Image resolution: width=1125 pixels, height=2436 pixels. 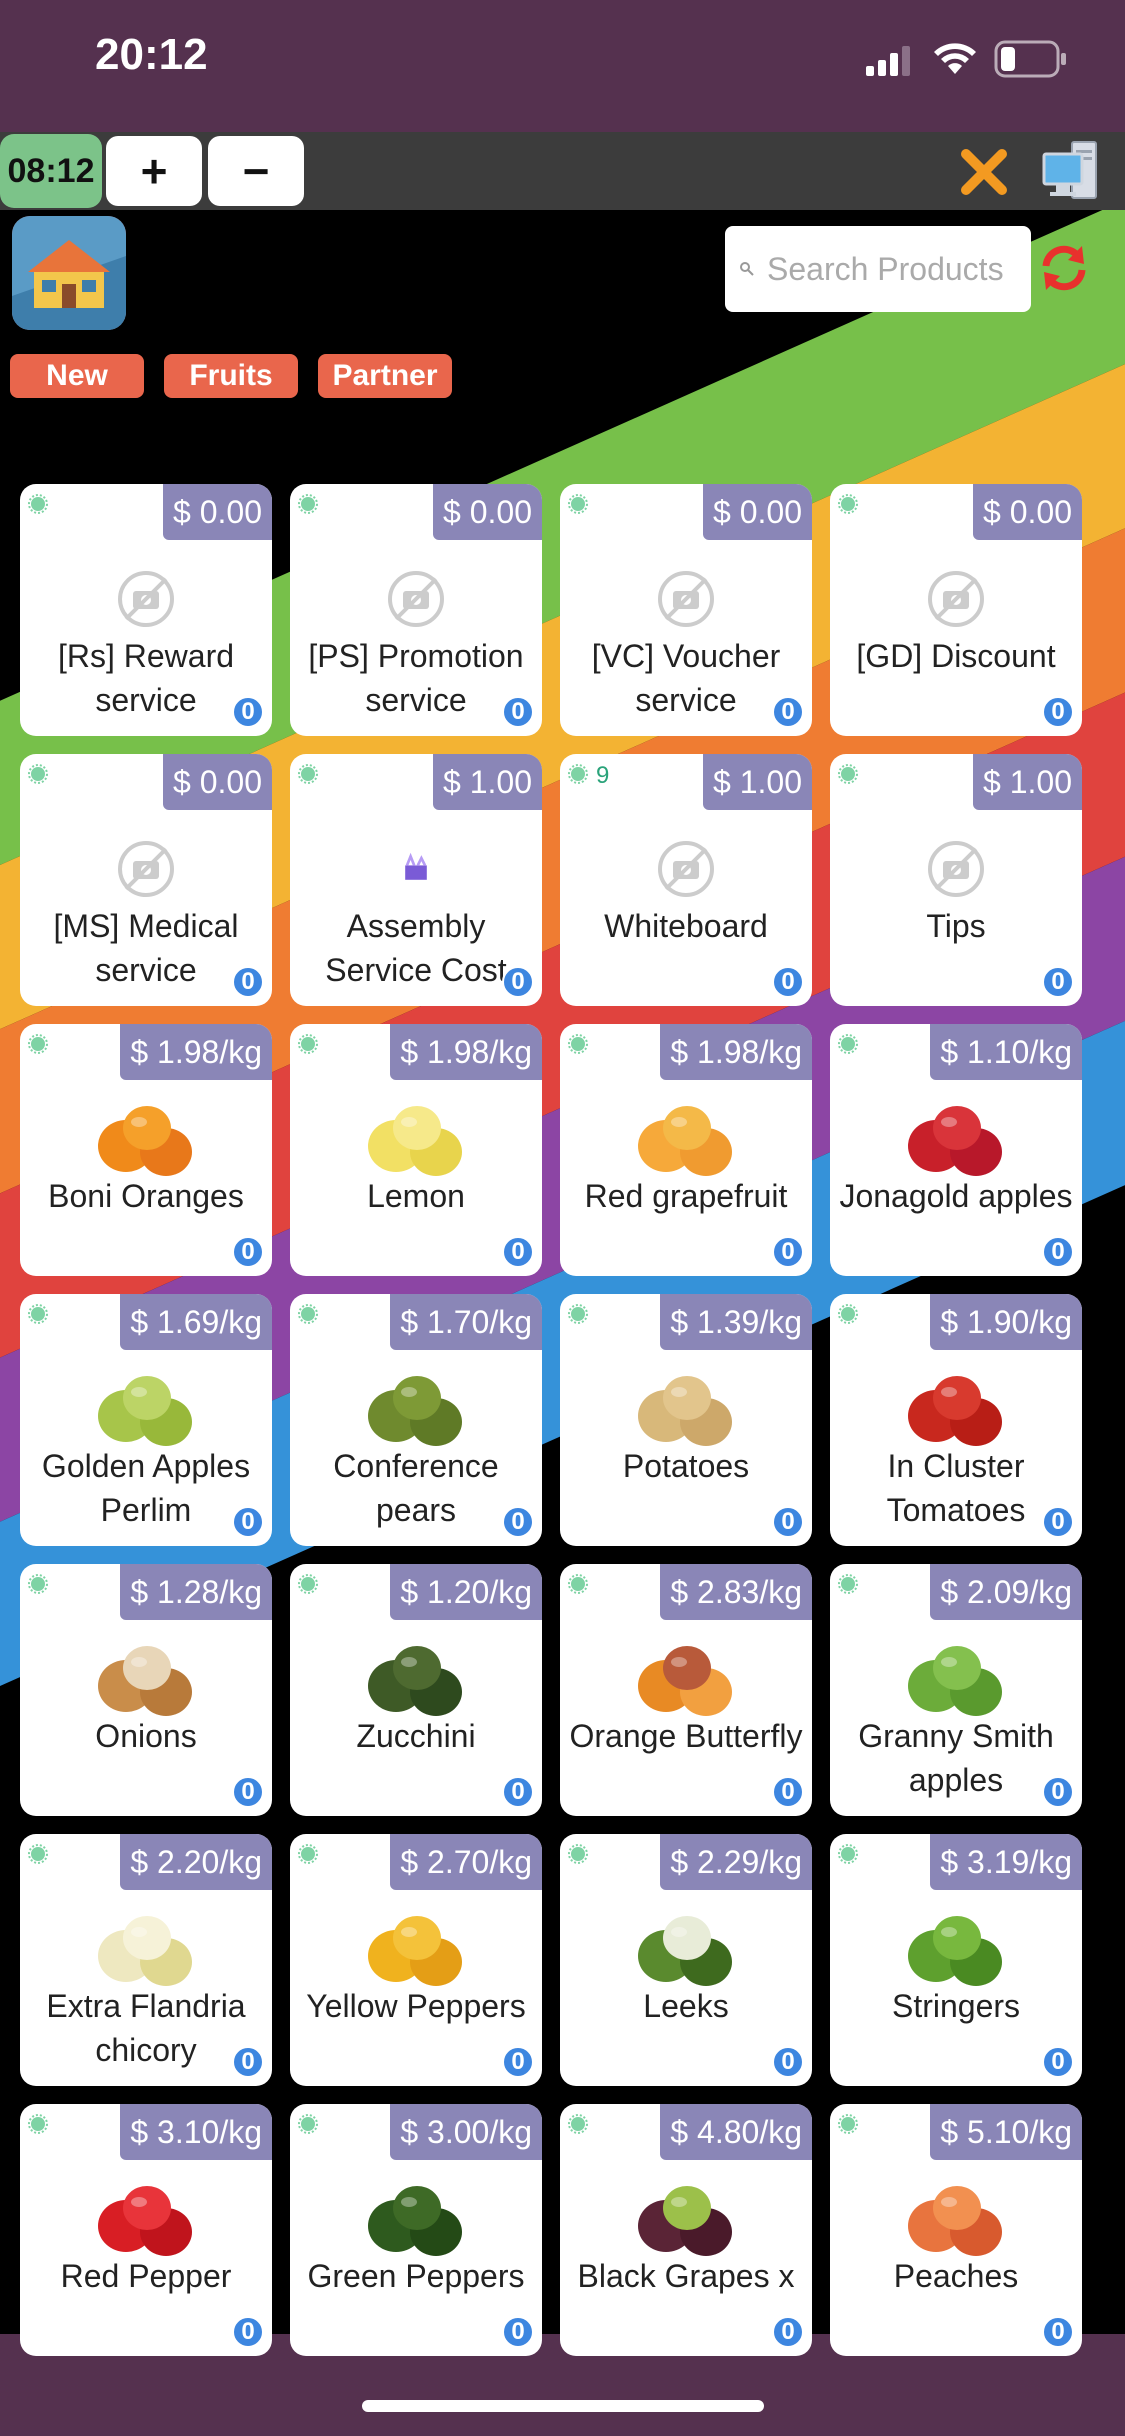 I want to click on product-price: $ 0.00, so click(x=757, y=512).